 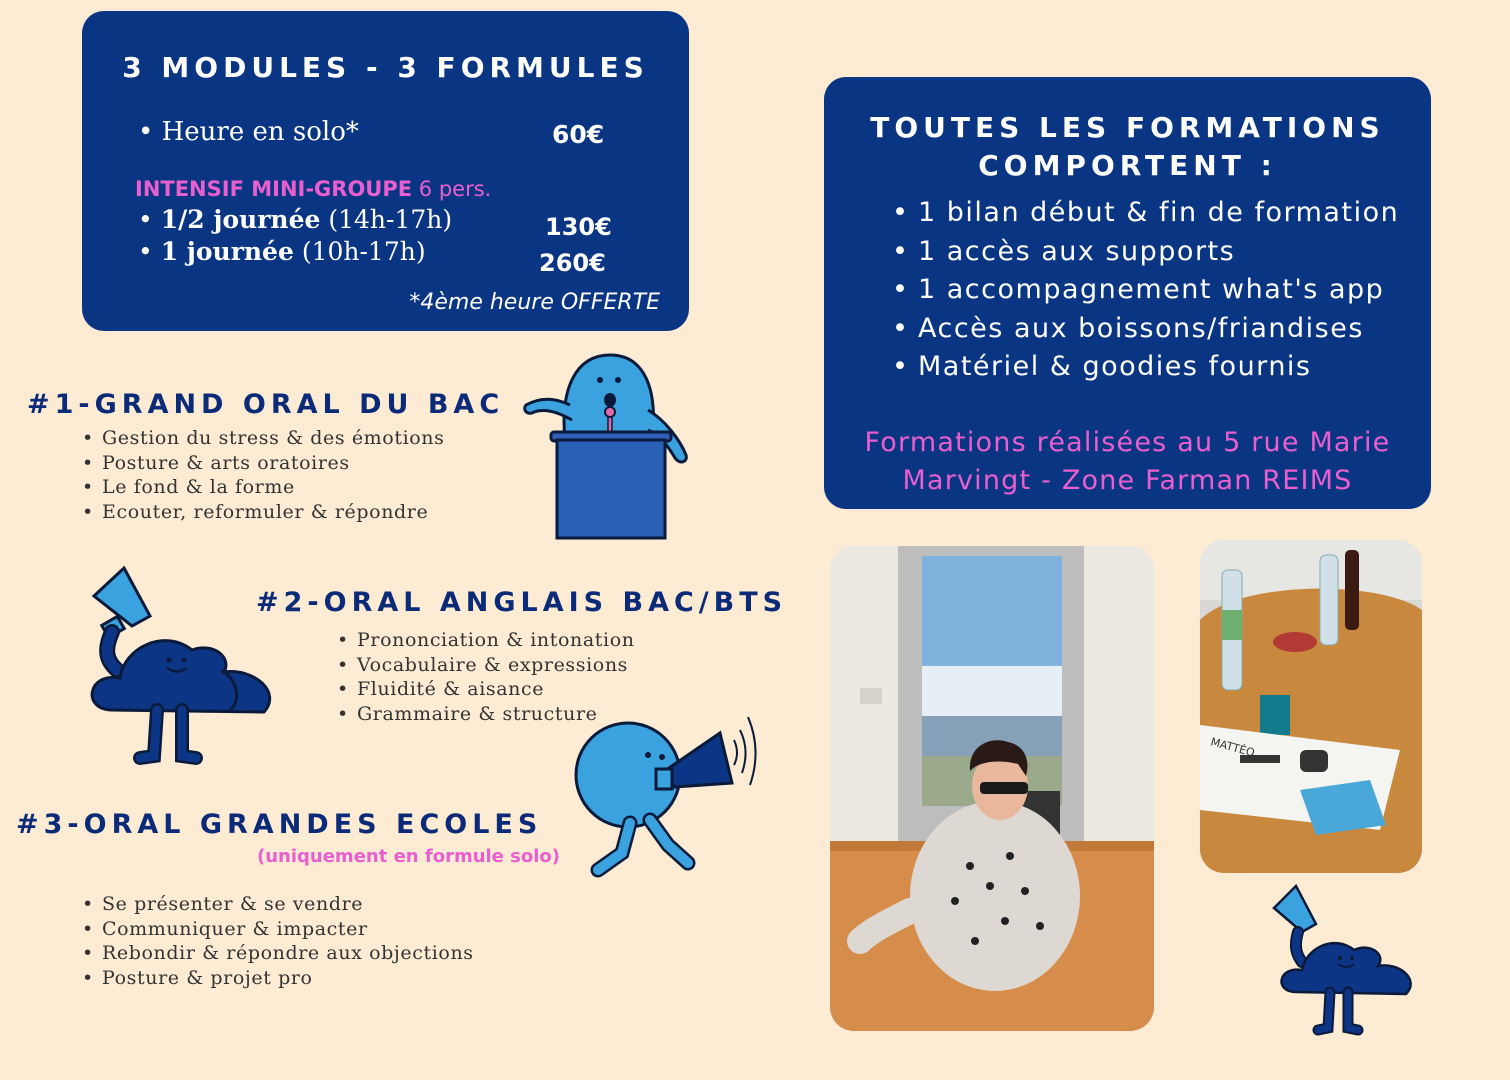 I want to click on features-title-line2: COMPORTENT :, so click(x=1127, y=165).